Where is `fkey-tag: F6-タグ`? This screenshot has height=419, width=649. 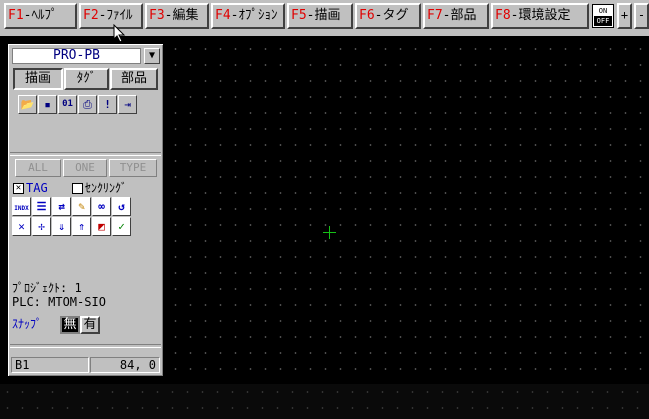 fkey-tag: F6-タグ is located at coordinates (388, 16).